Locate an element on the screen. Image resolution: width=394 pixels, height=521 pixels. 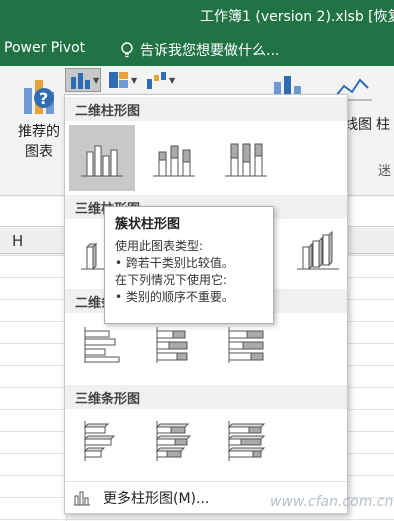
3d-clustered-bar-tile is located at coordinates (102, 441).